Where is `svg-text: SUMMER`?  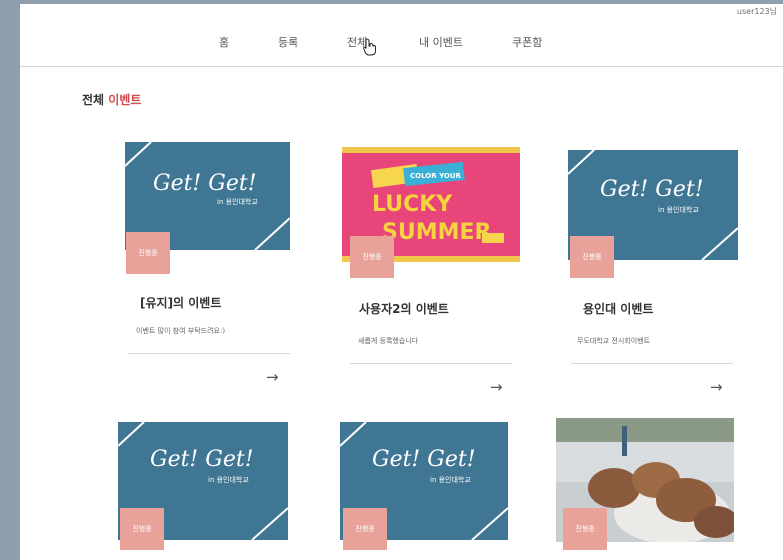
svg-text: SUMMER is located at coordinates (437, 232).